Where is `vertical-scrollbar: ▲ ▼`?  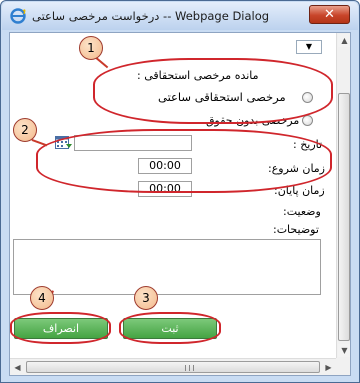
vertical-scrollbar: ▲ ▼ is located at coordinates (343, 195).